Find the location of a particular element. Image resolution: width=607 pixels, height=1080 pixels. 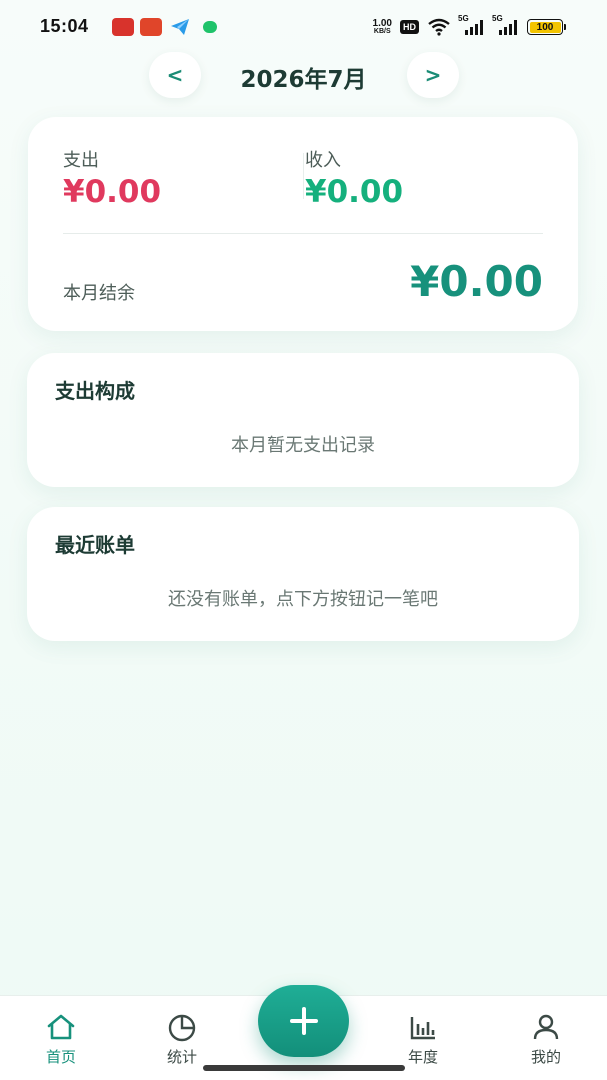

tab-label: 我的 is located at coordinates (545, 1057).